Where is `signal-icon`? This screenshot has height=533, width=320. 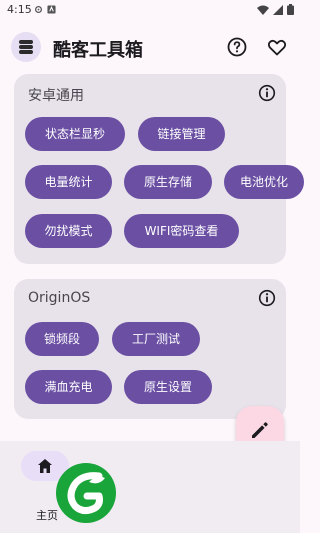
signal-icon is located at coordinates (278, 9).